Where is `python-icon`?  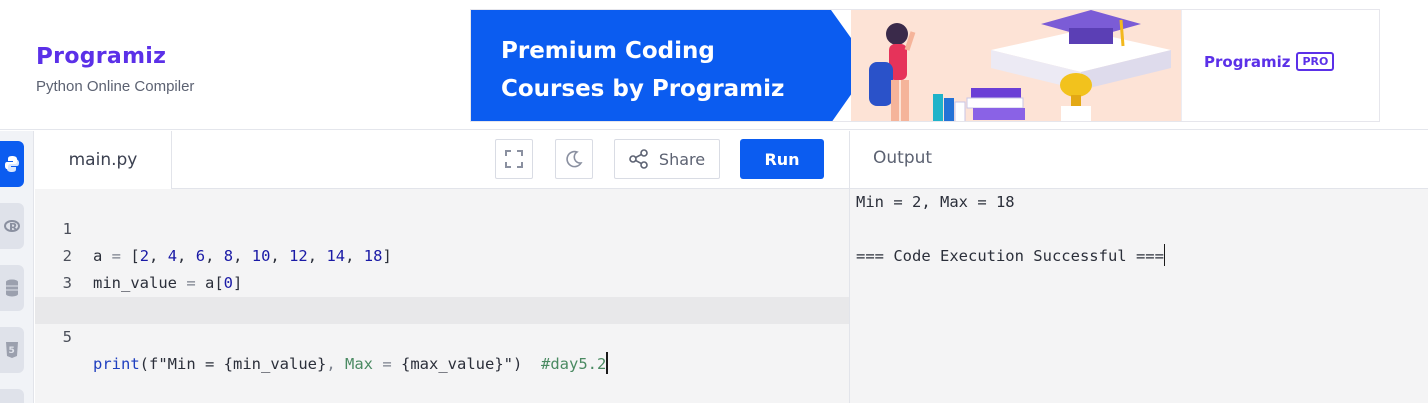 python-icon is located at coordinates (12, 164).